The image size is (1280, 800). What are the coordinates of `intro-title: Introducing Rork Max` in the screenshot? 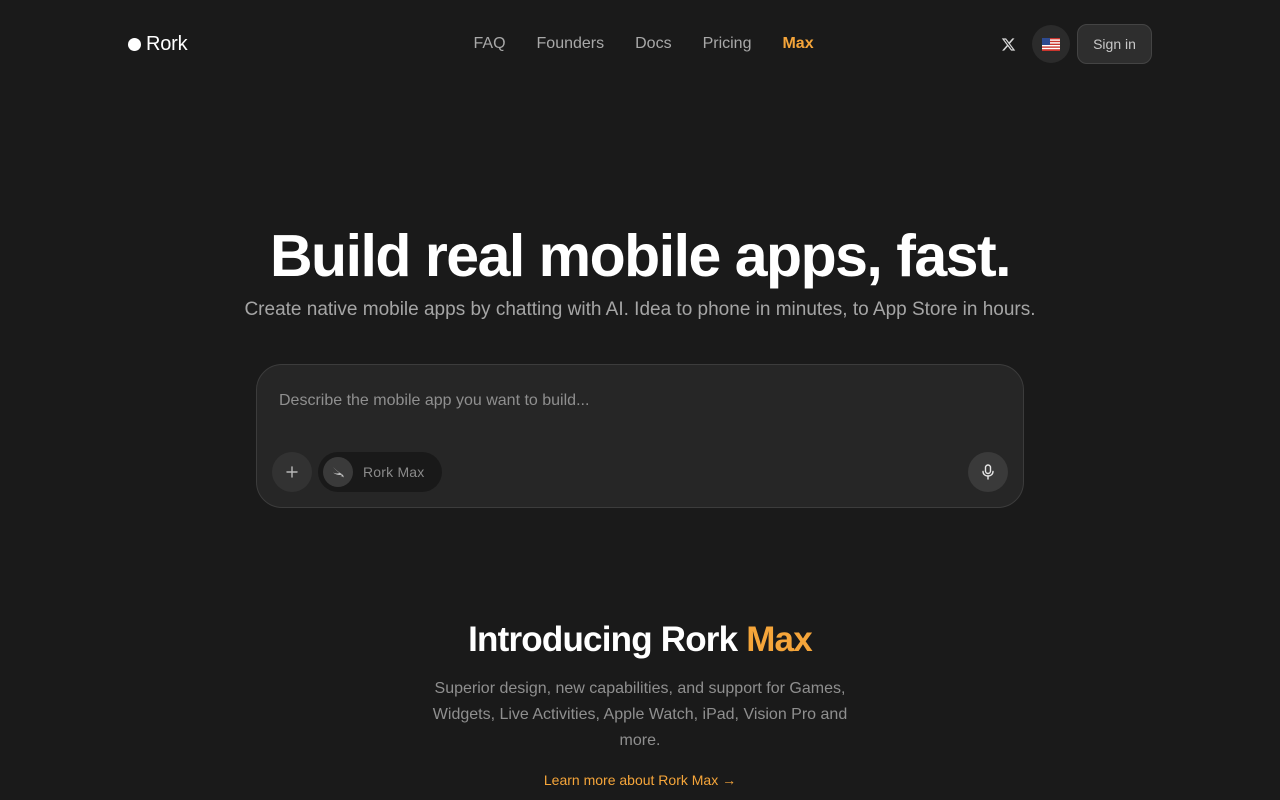 It's located at (640, 640).